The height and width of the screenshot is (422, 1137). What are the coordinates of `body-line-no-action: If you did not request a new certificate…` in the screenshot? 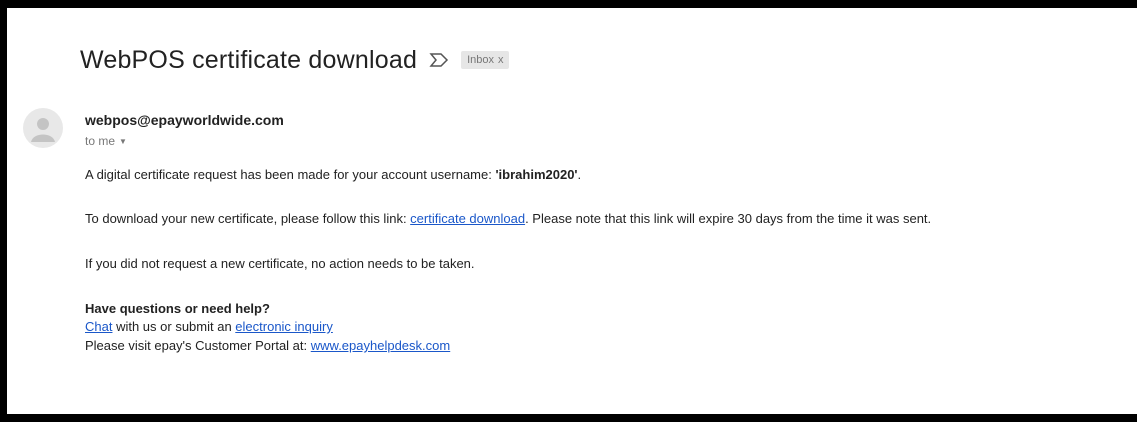 It's located at (280, 263).